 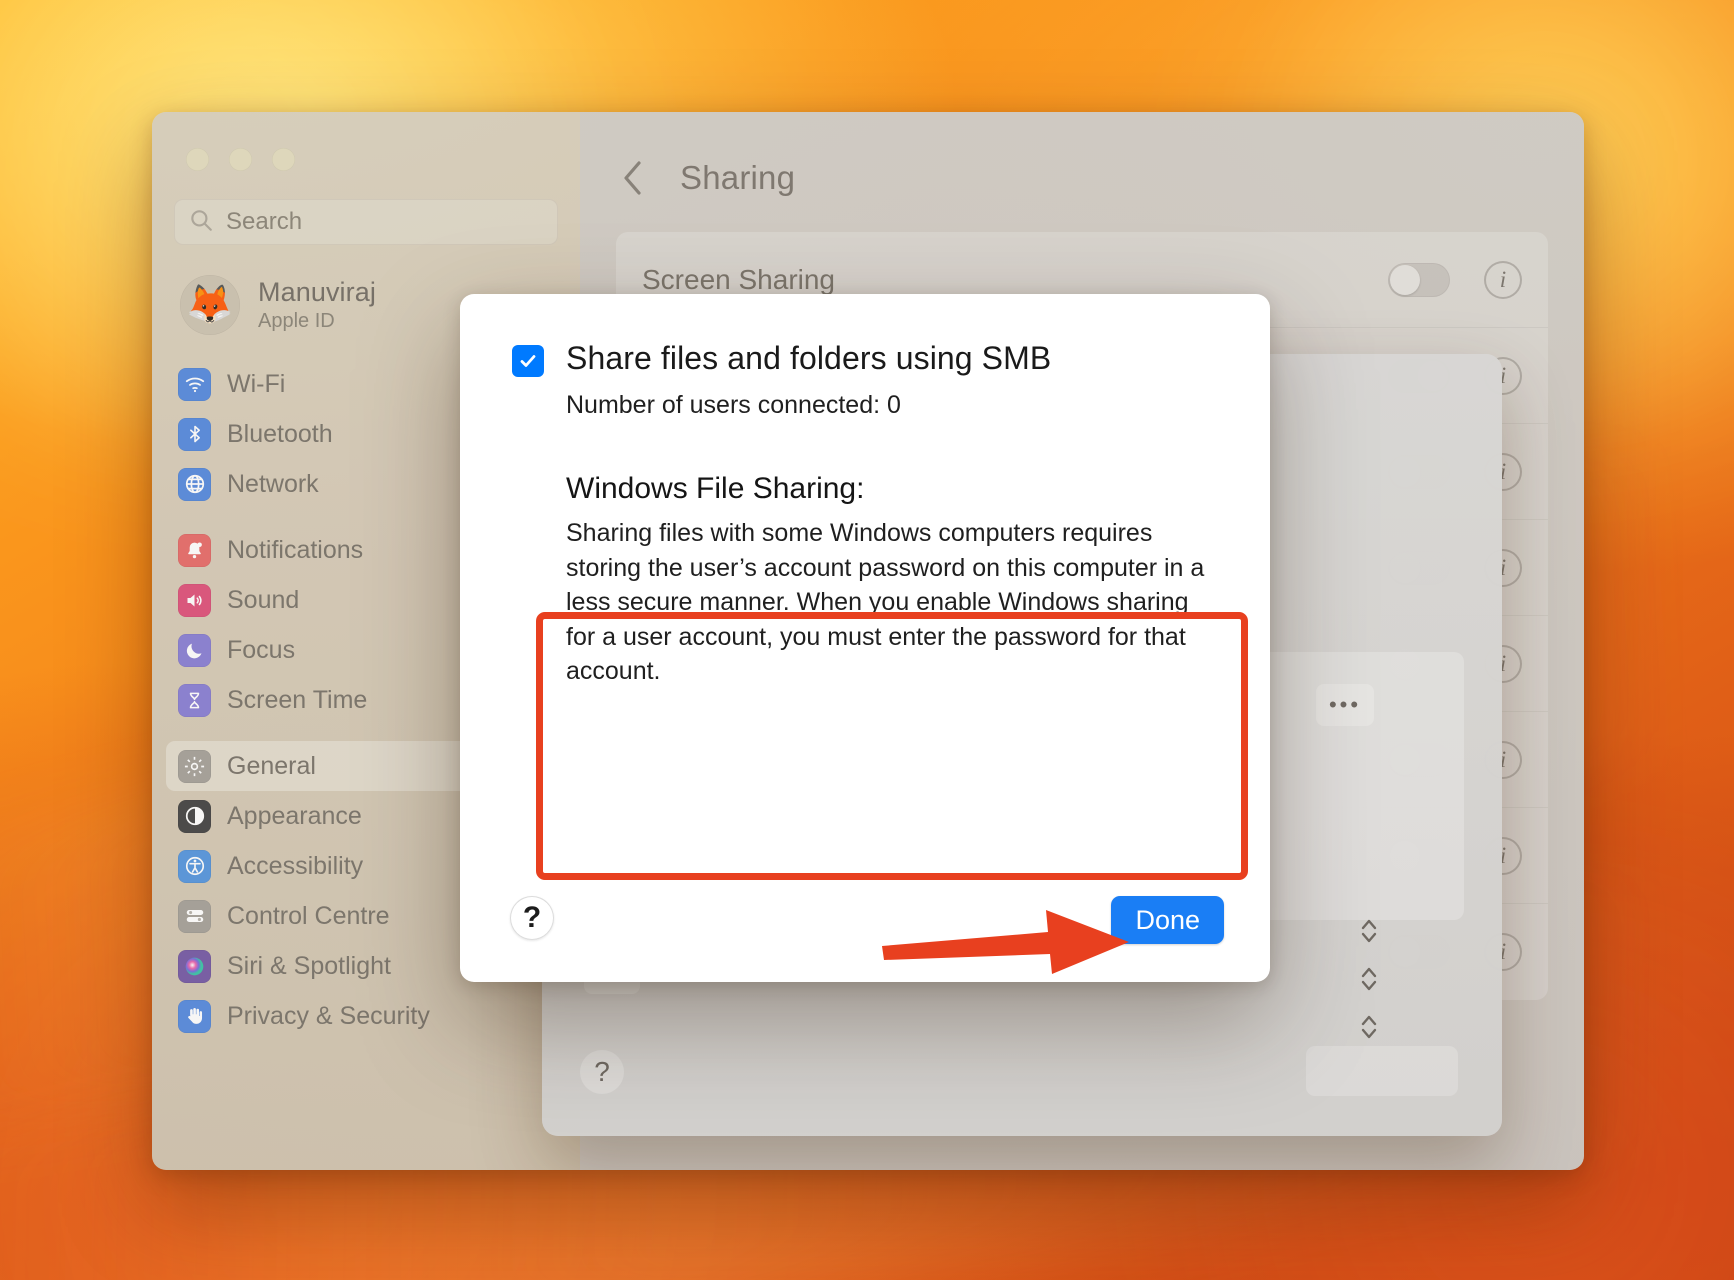 What do you see at coordinates (194, 484) in the screenshot?
I see `globe-icon` at bounding box center [194, 484].